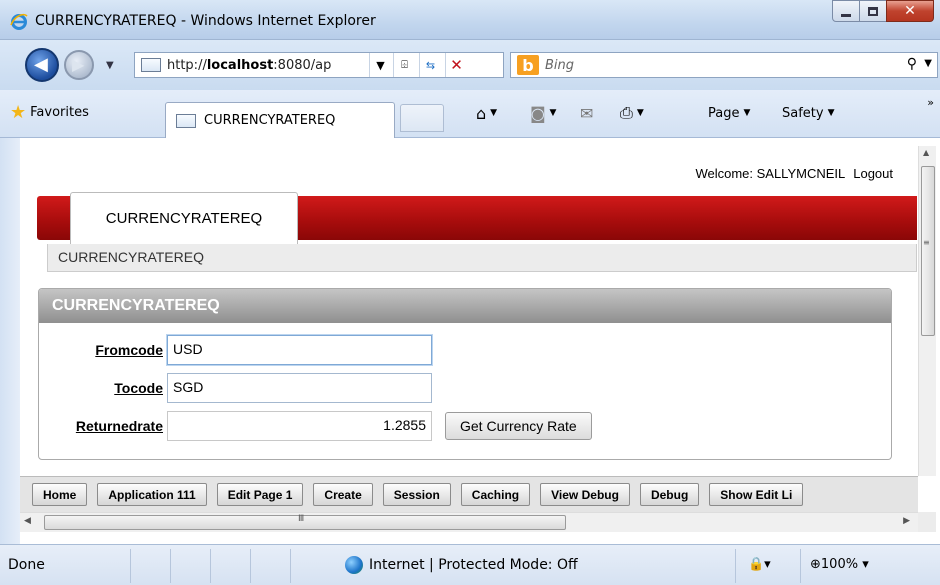  What do you see at coordinates (430, 65) in the screenshot?
I see `refresh-icon: ⇆` at bounding box center [430, 65].